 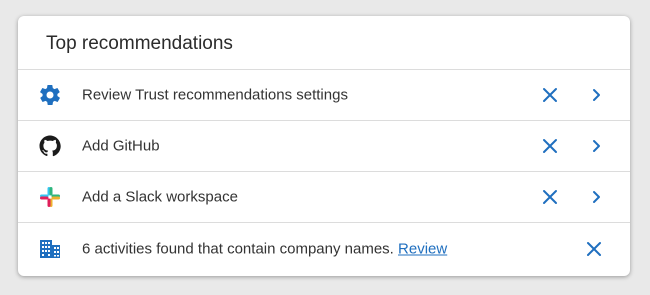 I want to click on review-link: Review, so click(x=422, y=249).